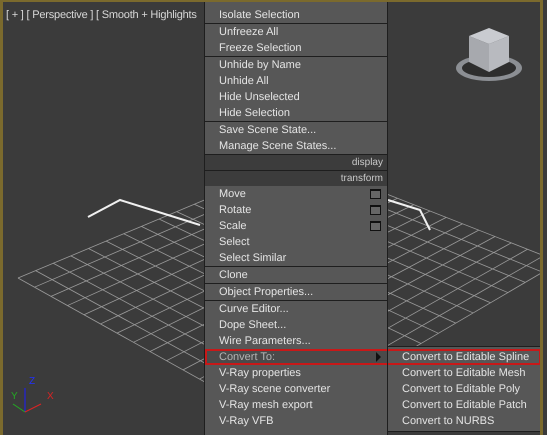 This screenshot has width=547, height=435. What do you see at coordinates (296, 258) in the screenshot?
I see `menu-item: Select Similar` at bounding box center [296, 258].